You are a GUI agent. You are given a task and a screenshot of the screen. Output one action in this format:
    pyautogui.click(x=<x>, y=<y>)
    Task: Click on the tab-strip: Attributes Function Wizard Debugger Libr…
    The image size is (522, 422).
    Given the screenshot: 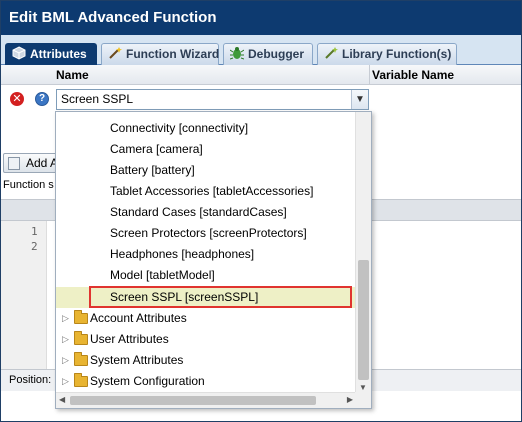 What is the action you would take?
    pyautogui.click(x=261, y=50)
    